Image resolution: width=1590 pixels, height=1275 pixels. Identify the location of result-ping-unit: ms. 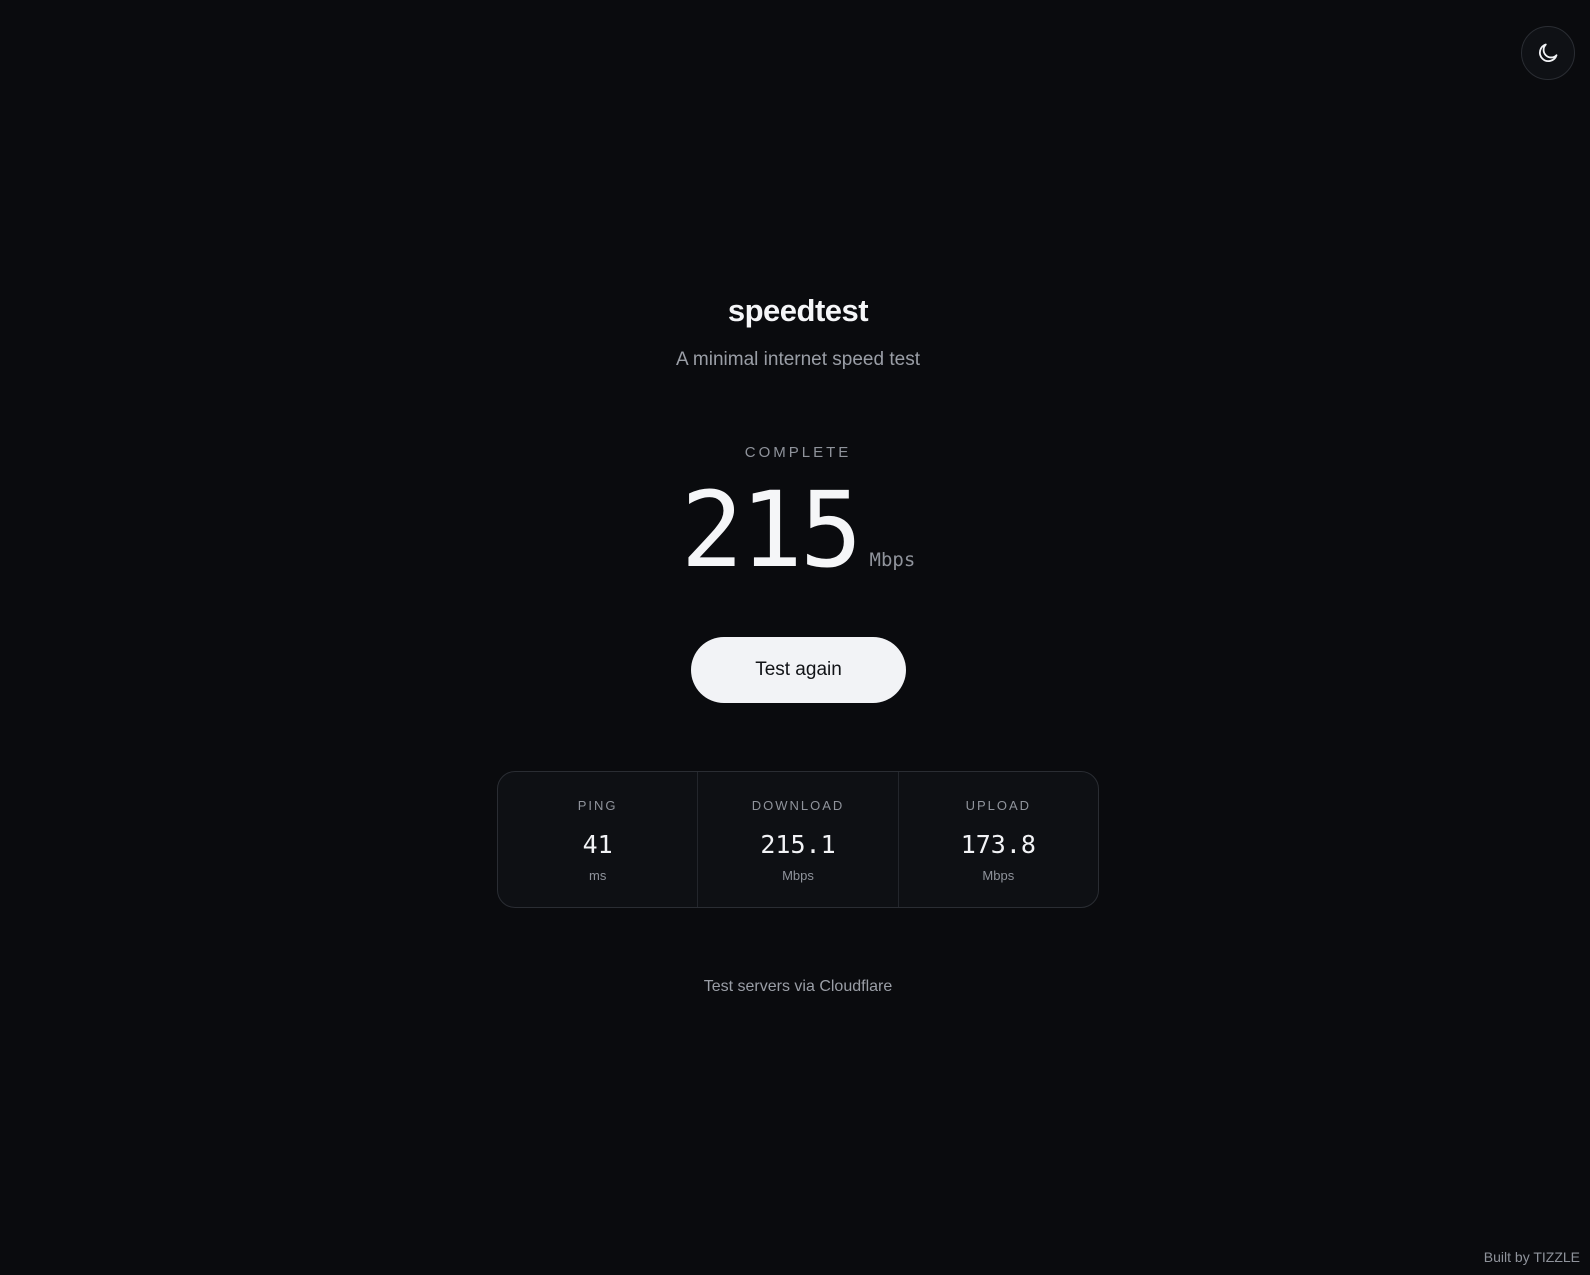
(597, 875).